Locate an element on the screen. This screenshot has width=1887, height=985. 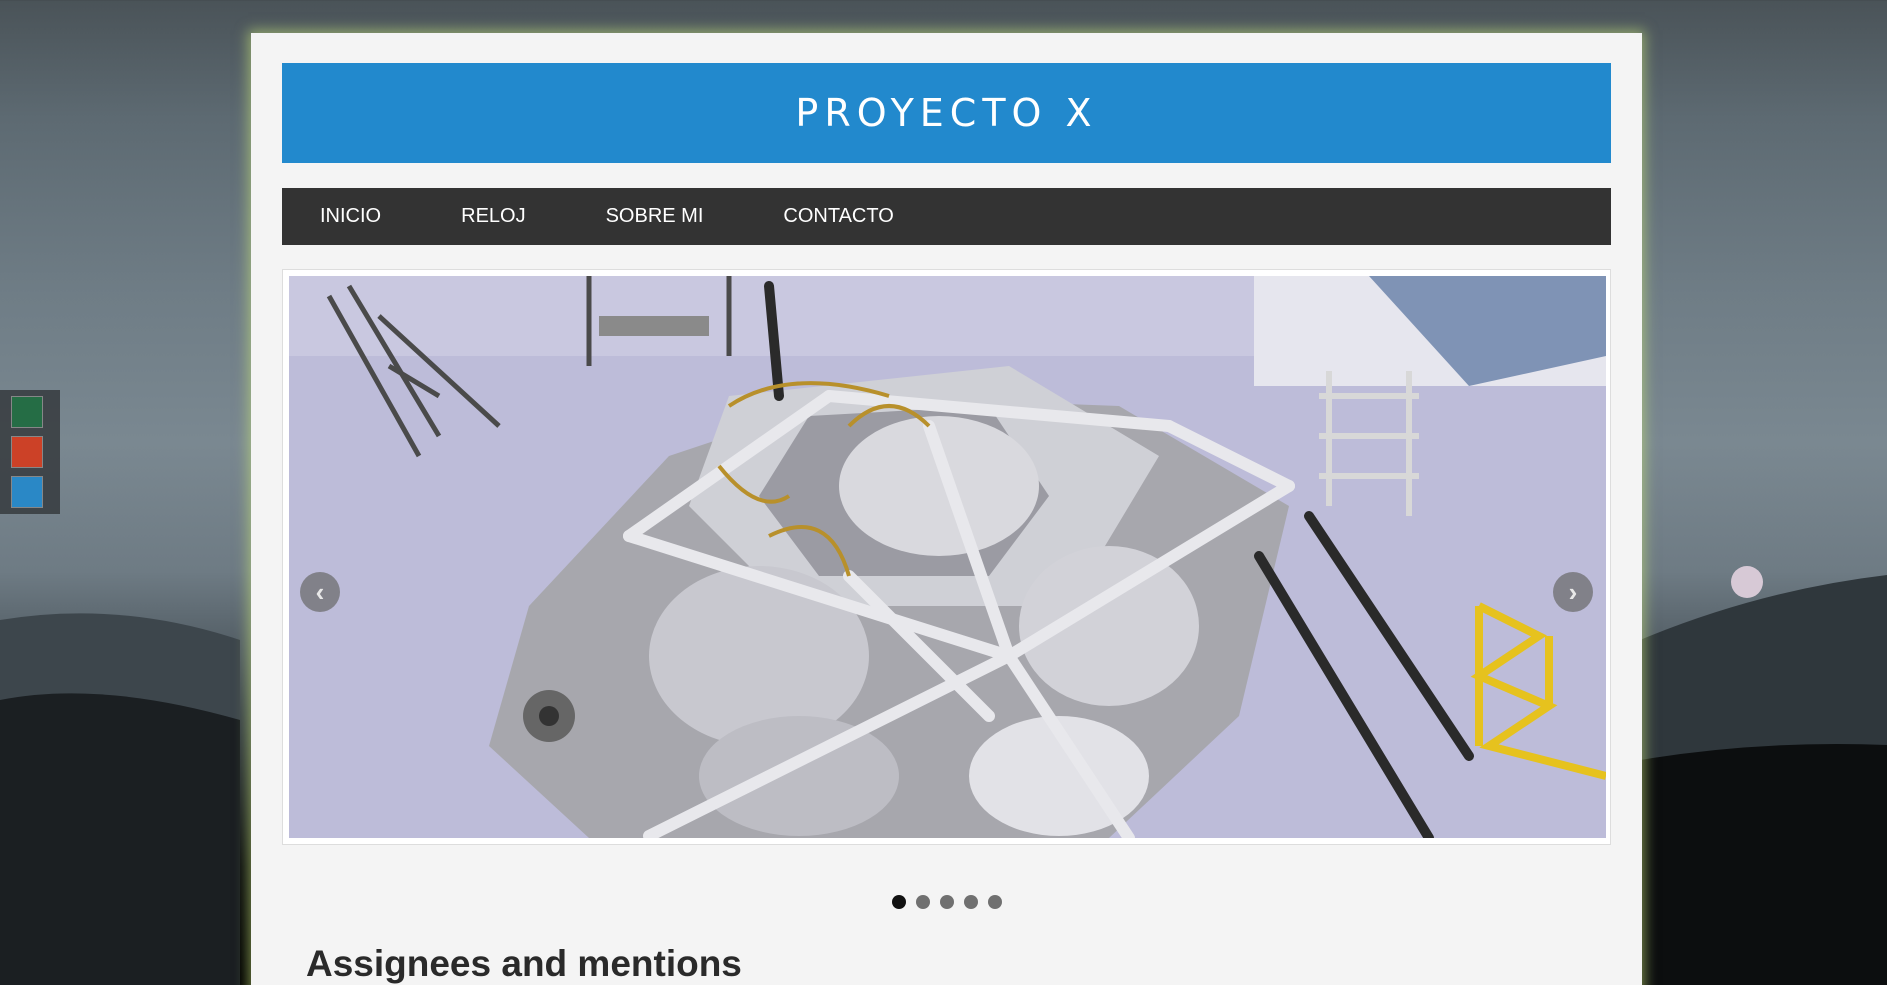
nav-item-sobre-mi: SOBRE MI is located at coordinates (655, 216).